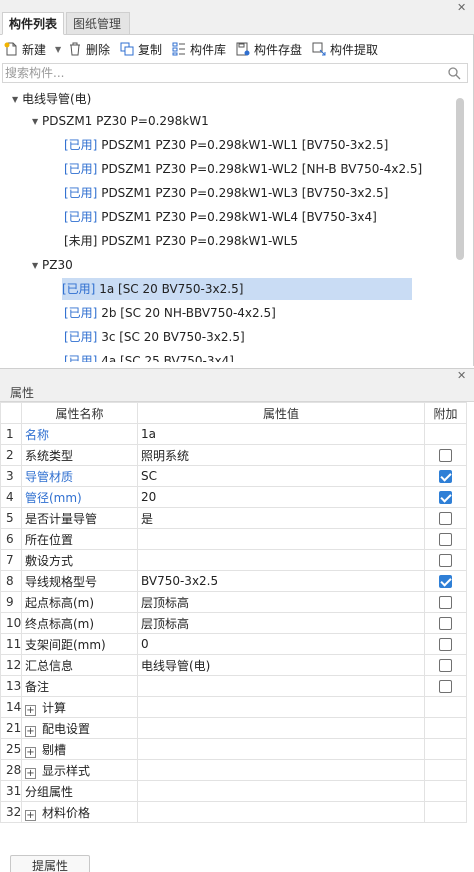  I want to click on table-row: 3 导管材质 SC, so click(233, 476).